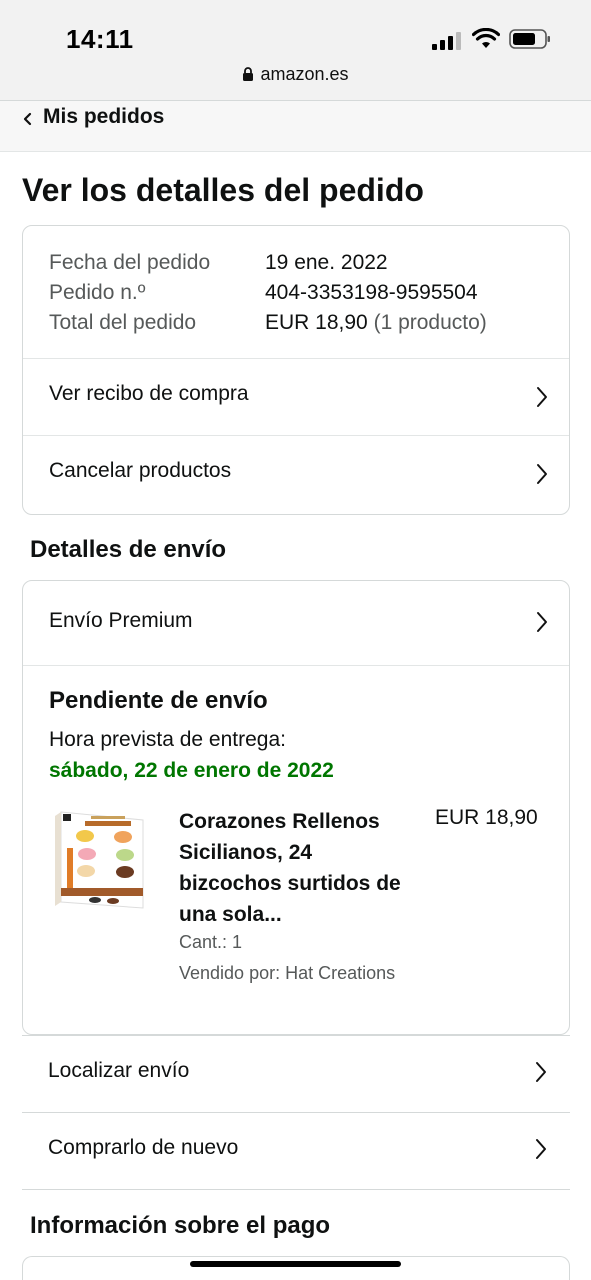  Describe the element at coordinates (296, 1268) in the screenshot. I see `payment-card` at that location.